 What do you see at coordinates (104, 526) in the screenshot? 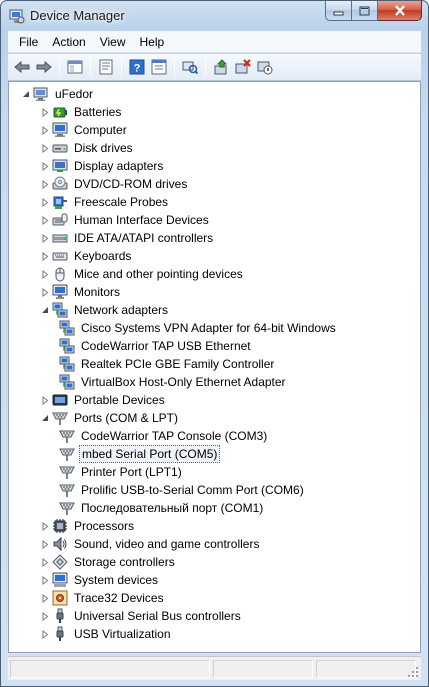
I see `tree-label-processors: Processors` at bounding box center [104, 526].